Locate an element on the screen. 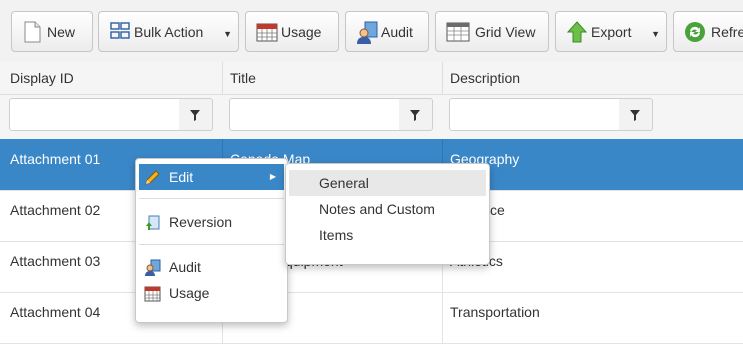  title-filter-button is located at coordinates (416, 114).